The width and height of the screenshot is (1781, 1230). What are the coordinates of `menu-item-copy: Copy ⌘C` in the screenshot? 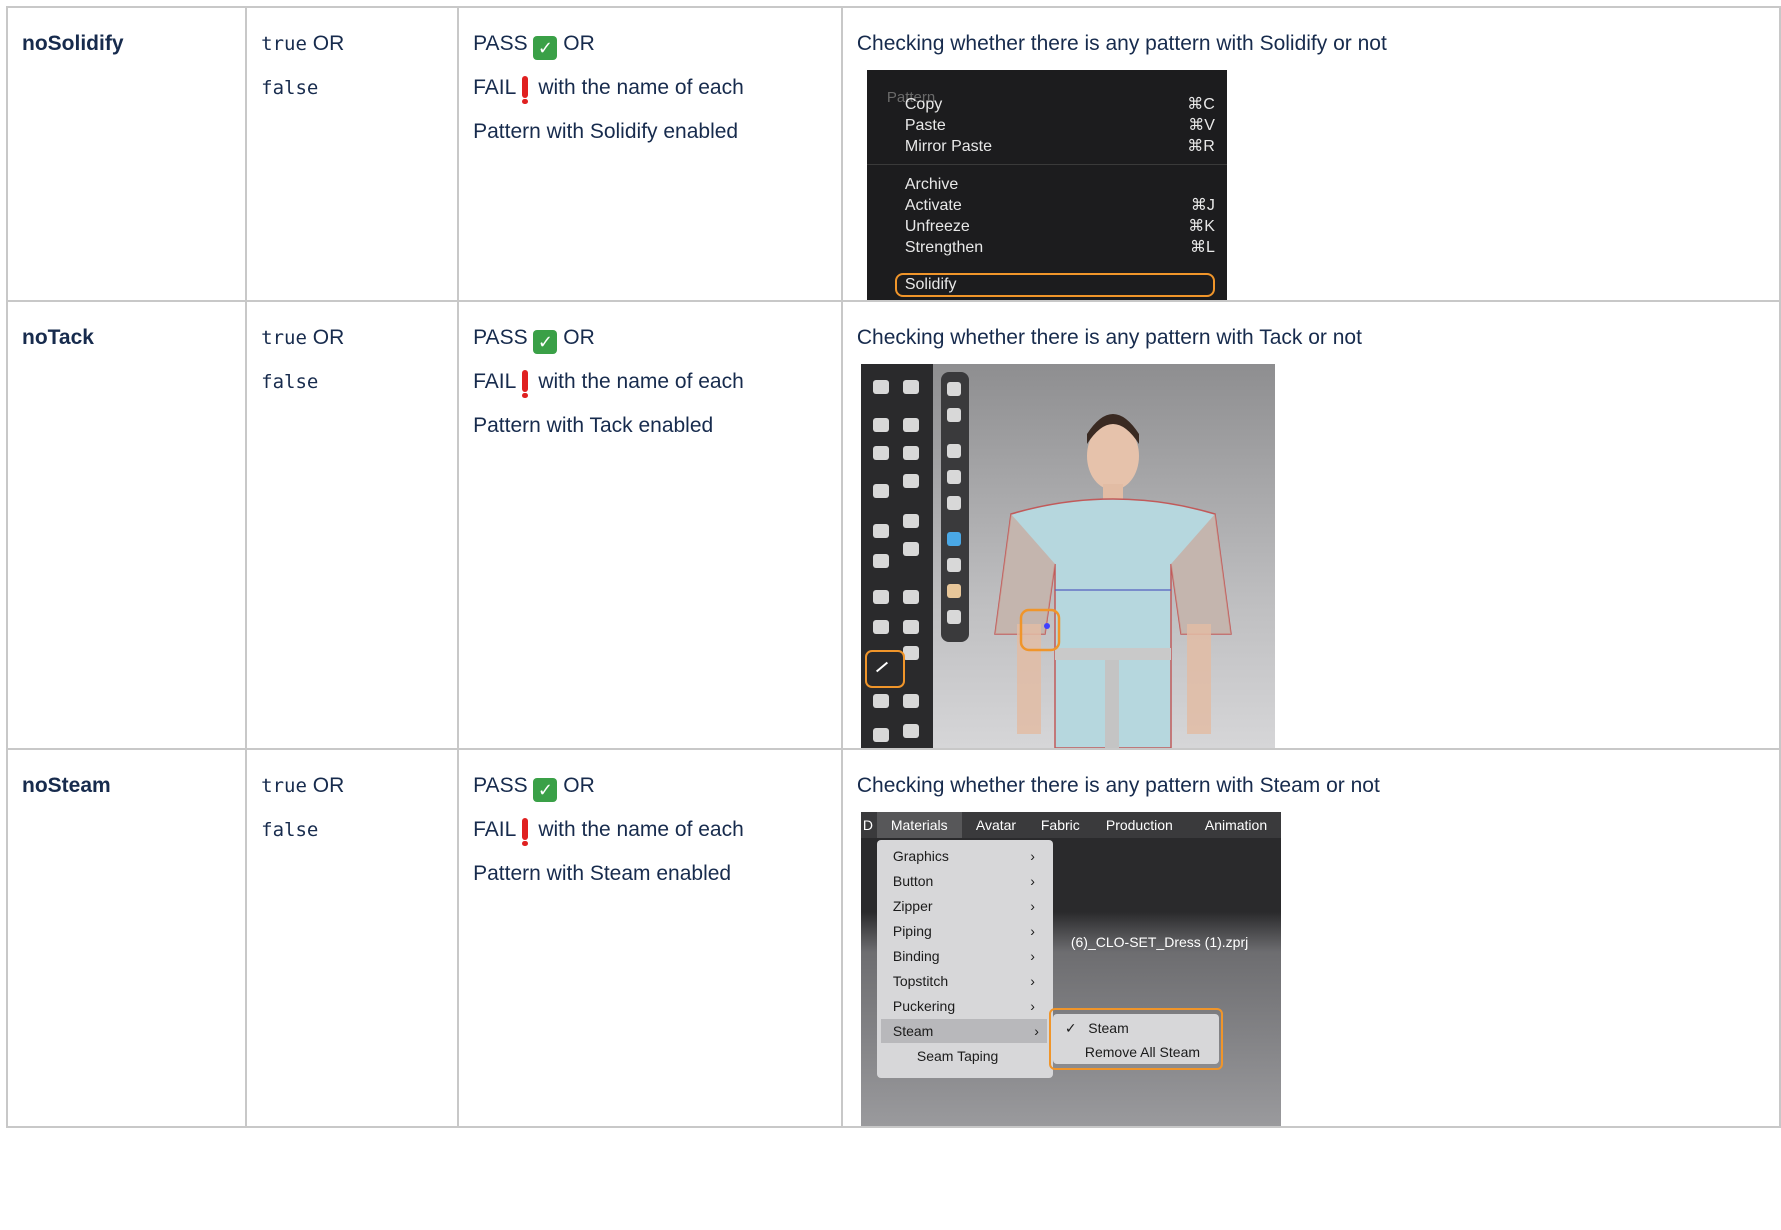 It's located at (1059, 104).